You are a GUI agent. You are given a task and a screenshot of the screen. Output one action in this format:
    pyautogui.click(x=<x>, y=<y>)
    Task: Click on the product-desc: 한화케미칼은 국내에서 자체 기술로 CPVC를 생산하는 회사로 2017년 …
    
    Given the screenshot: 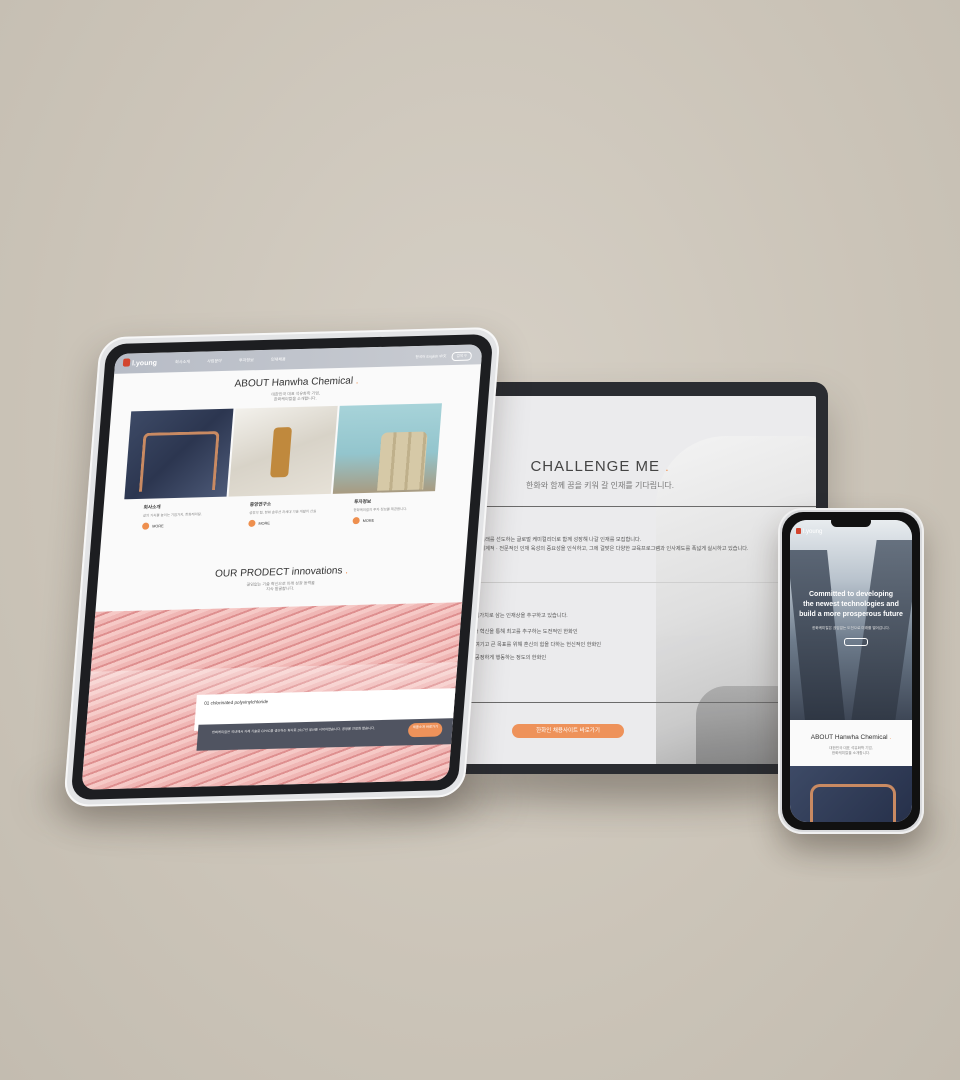 What is the action you would take?
    pyautogui.click(x=293, y=730)
    